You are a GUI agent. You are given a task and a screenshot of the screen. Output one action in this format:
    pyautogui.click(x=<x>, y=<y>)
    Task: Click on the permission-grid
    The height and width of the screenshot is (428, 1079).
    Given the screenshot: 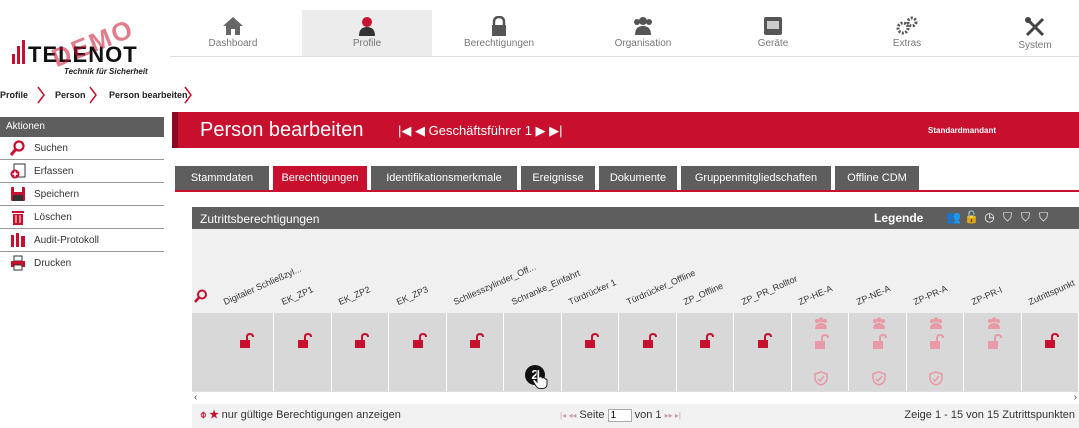 What is the action you would take?
    pyautogui.click(x=635, y=352)
    